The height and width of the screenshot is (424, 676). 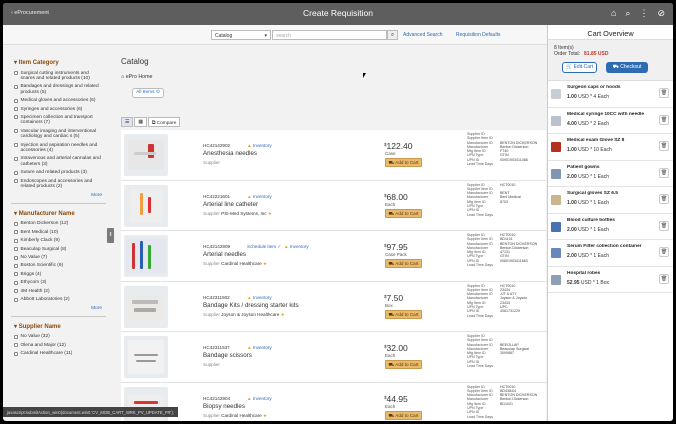 I want to click on item-name: Arterial needles, so click(x=224, y=254).